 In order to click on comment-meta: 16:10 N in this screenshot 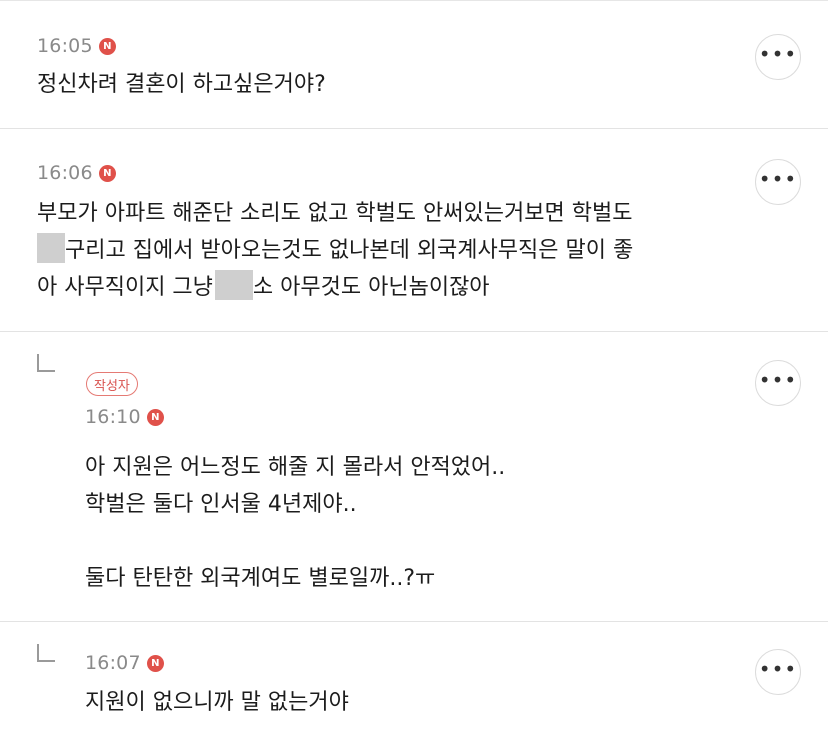, I will do `click(124, 417)`.